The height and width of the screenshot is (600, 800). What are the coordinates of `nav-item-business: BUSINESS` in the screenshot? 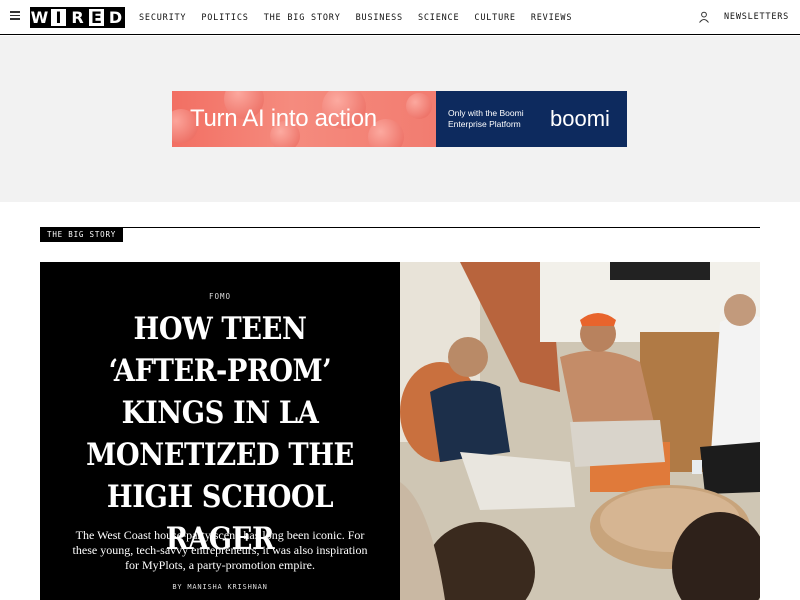 It's located at (379, 18).